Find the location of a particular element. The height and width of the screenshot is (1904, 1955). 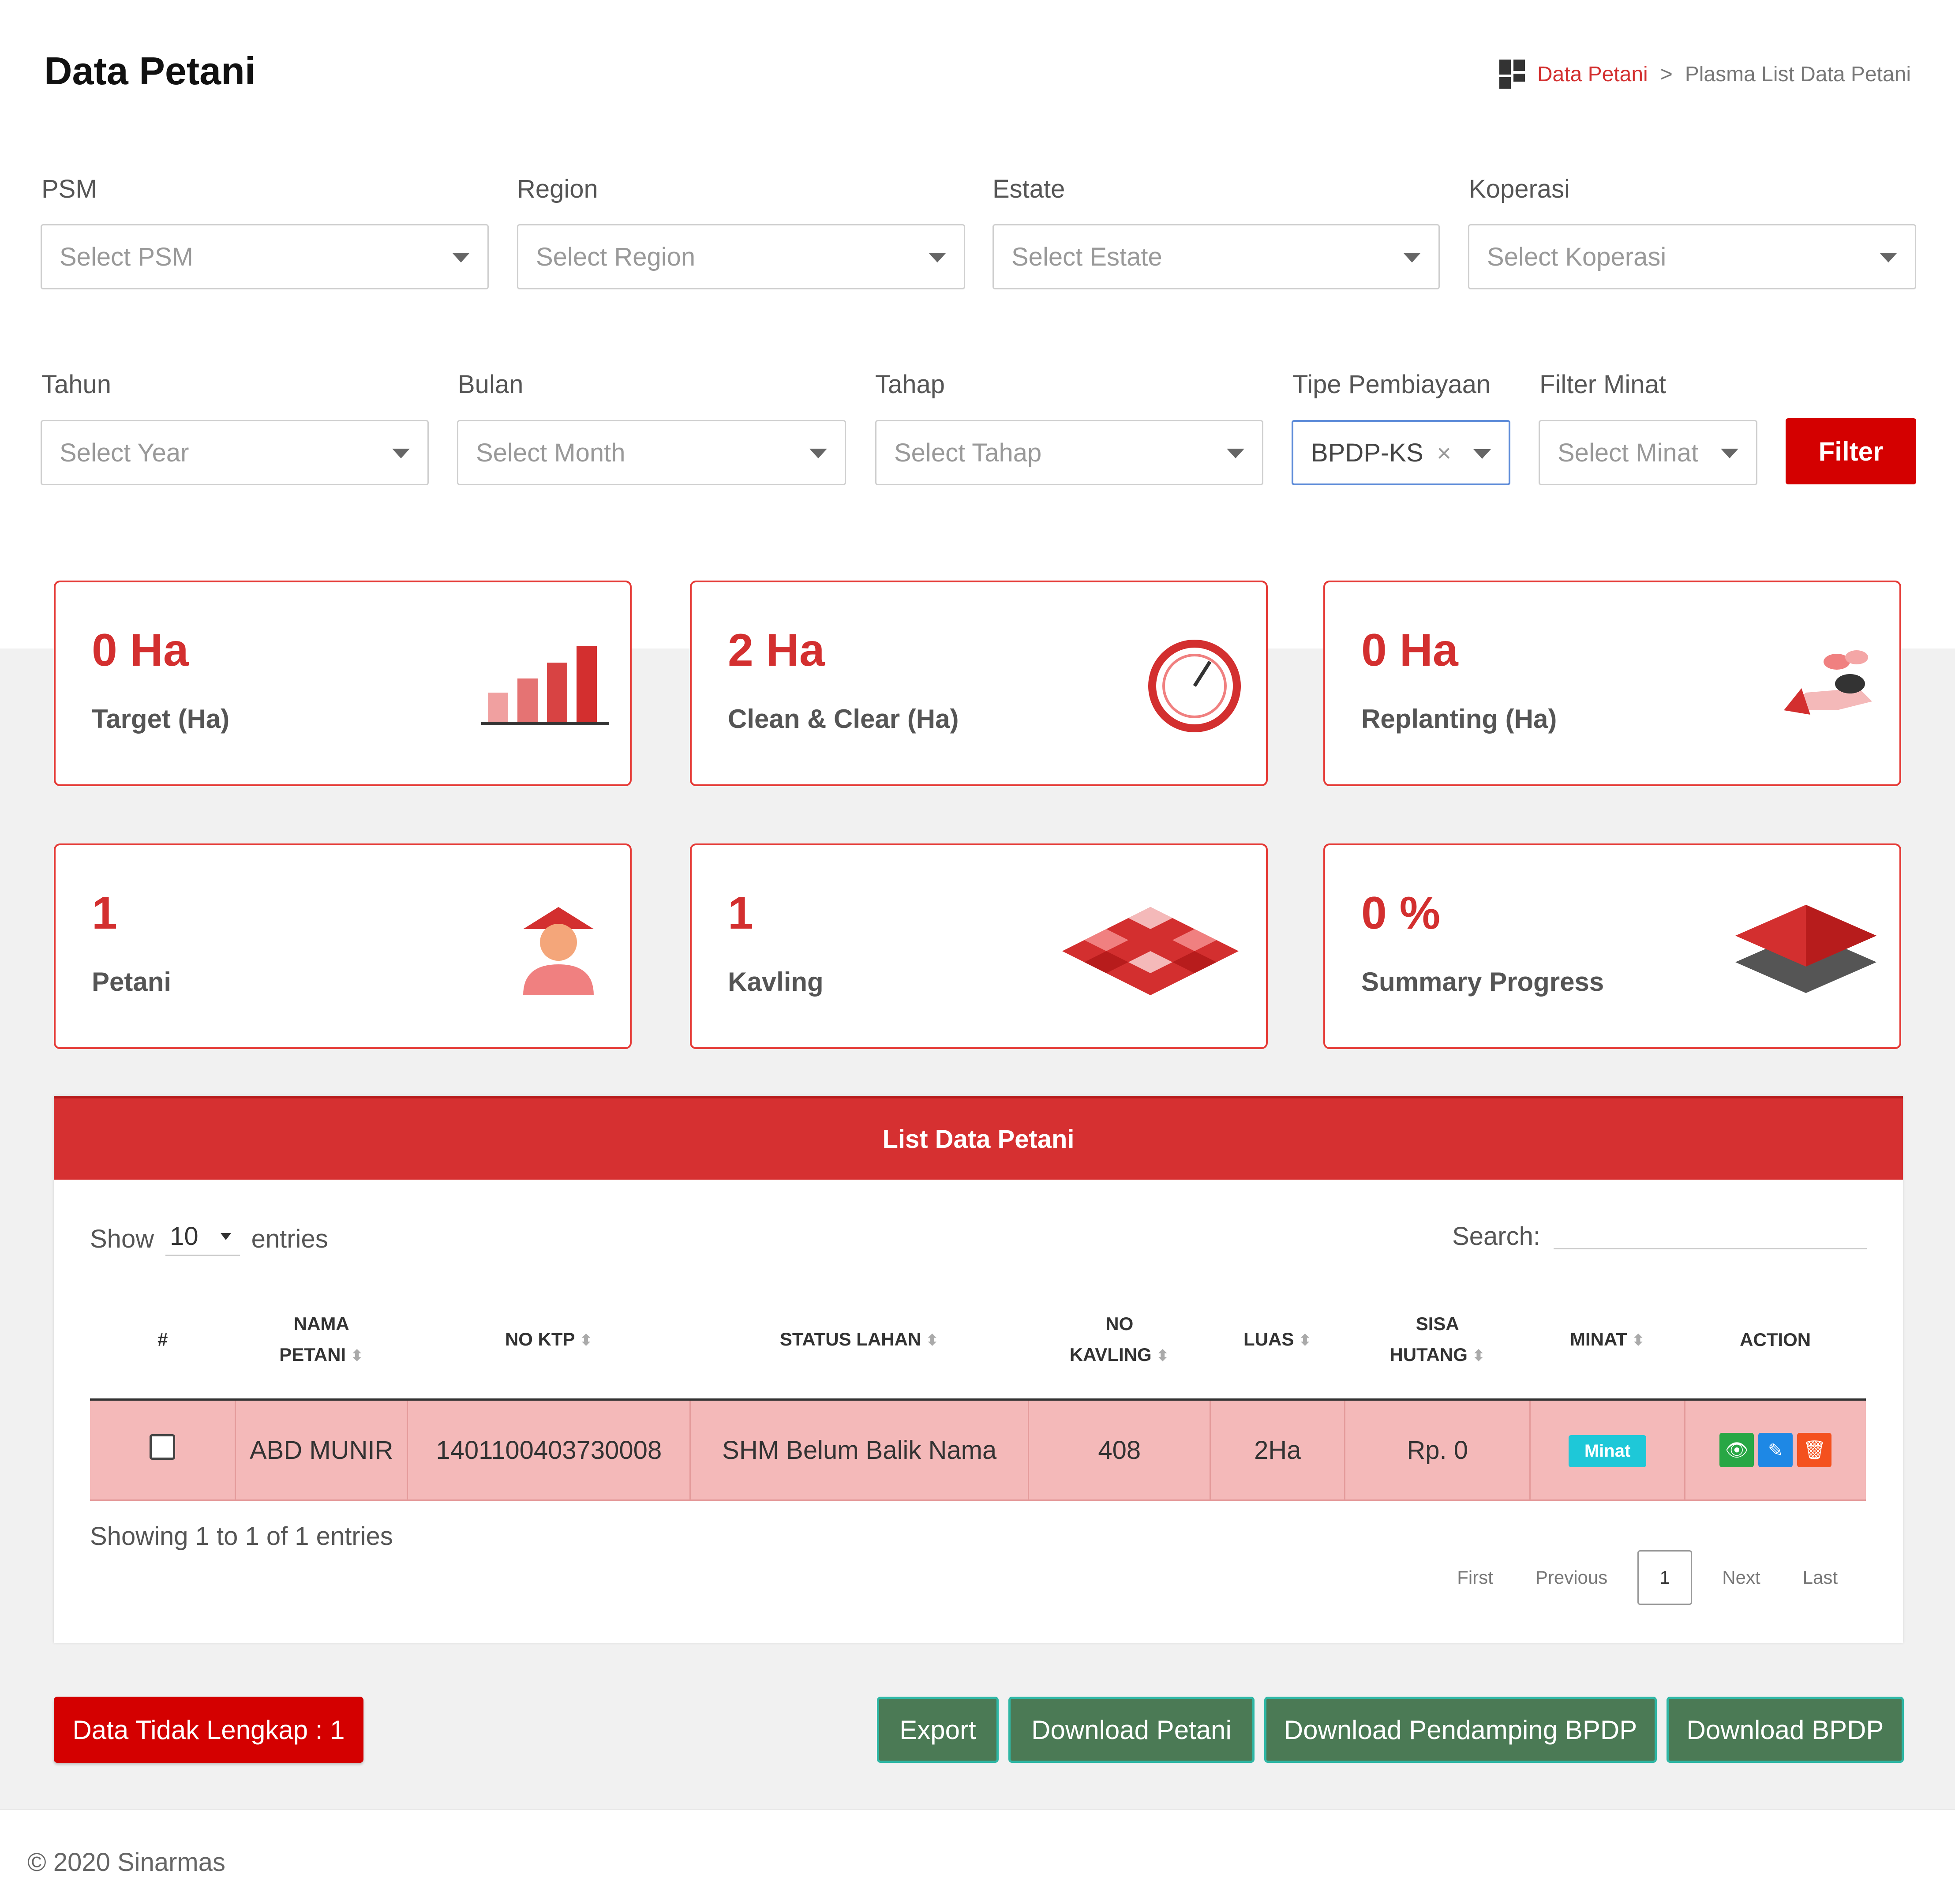

col-no-ktp: NO KTP ⬍ is located at coordinates (548, 1341).